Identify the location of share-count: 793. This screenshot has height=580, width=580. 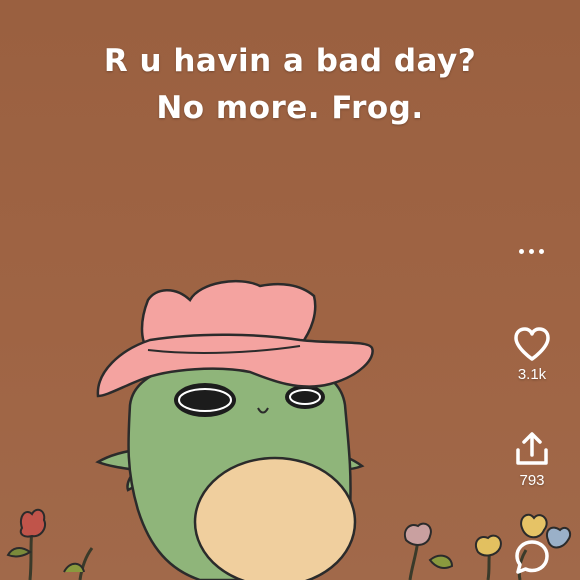
(532, 480).